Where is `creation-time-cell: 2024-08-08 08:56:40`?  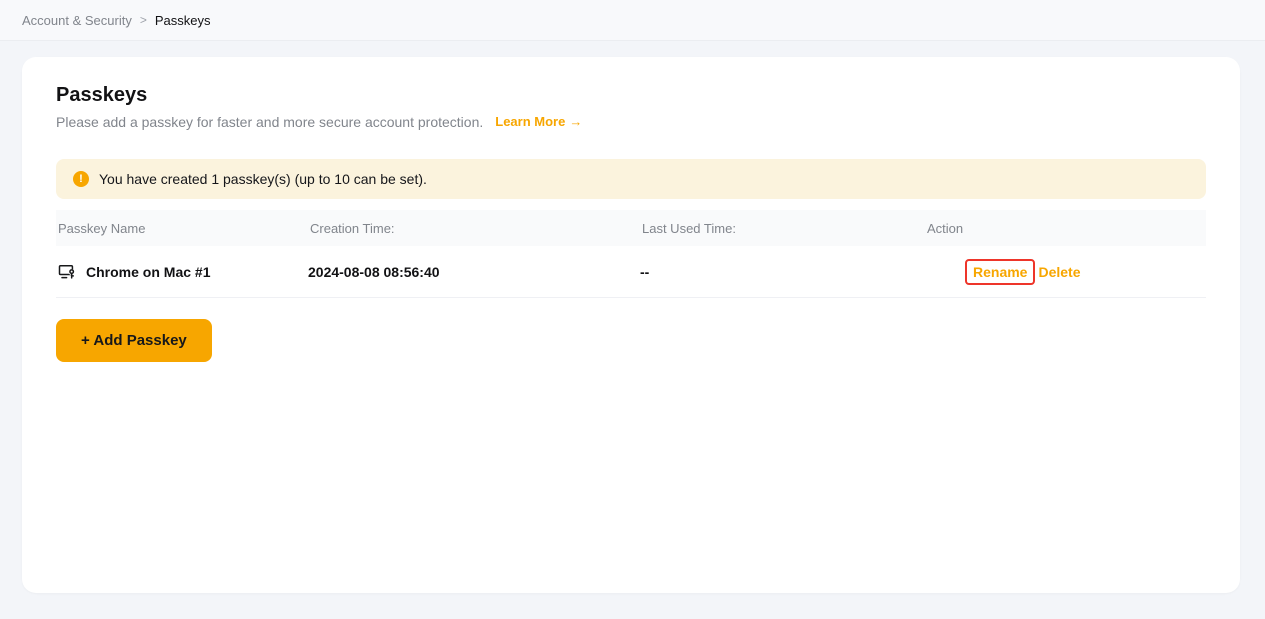 creation-time-cell: 2024-08-08 08:56:40 is located at coordinates (374, 271).